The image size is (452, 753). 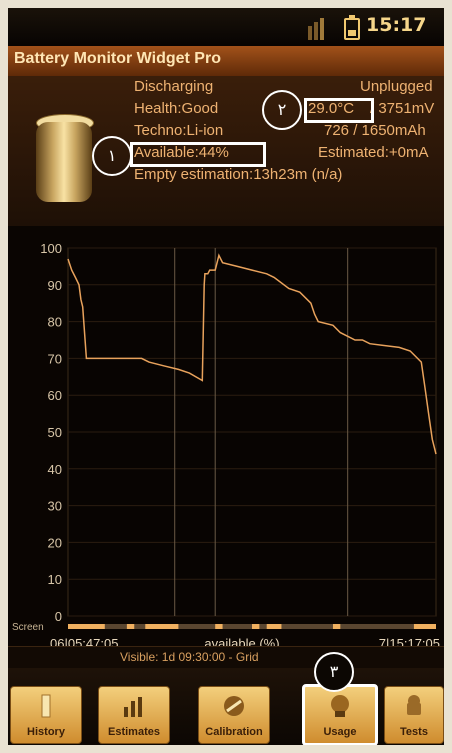 I want to click on voltage-text: / 3751mV, so click(x=402, y=108).